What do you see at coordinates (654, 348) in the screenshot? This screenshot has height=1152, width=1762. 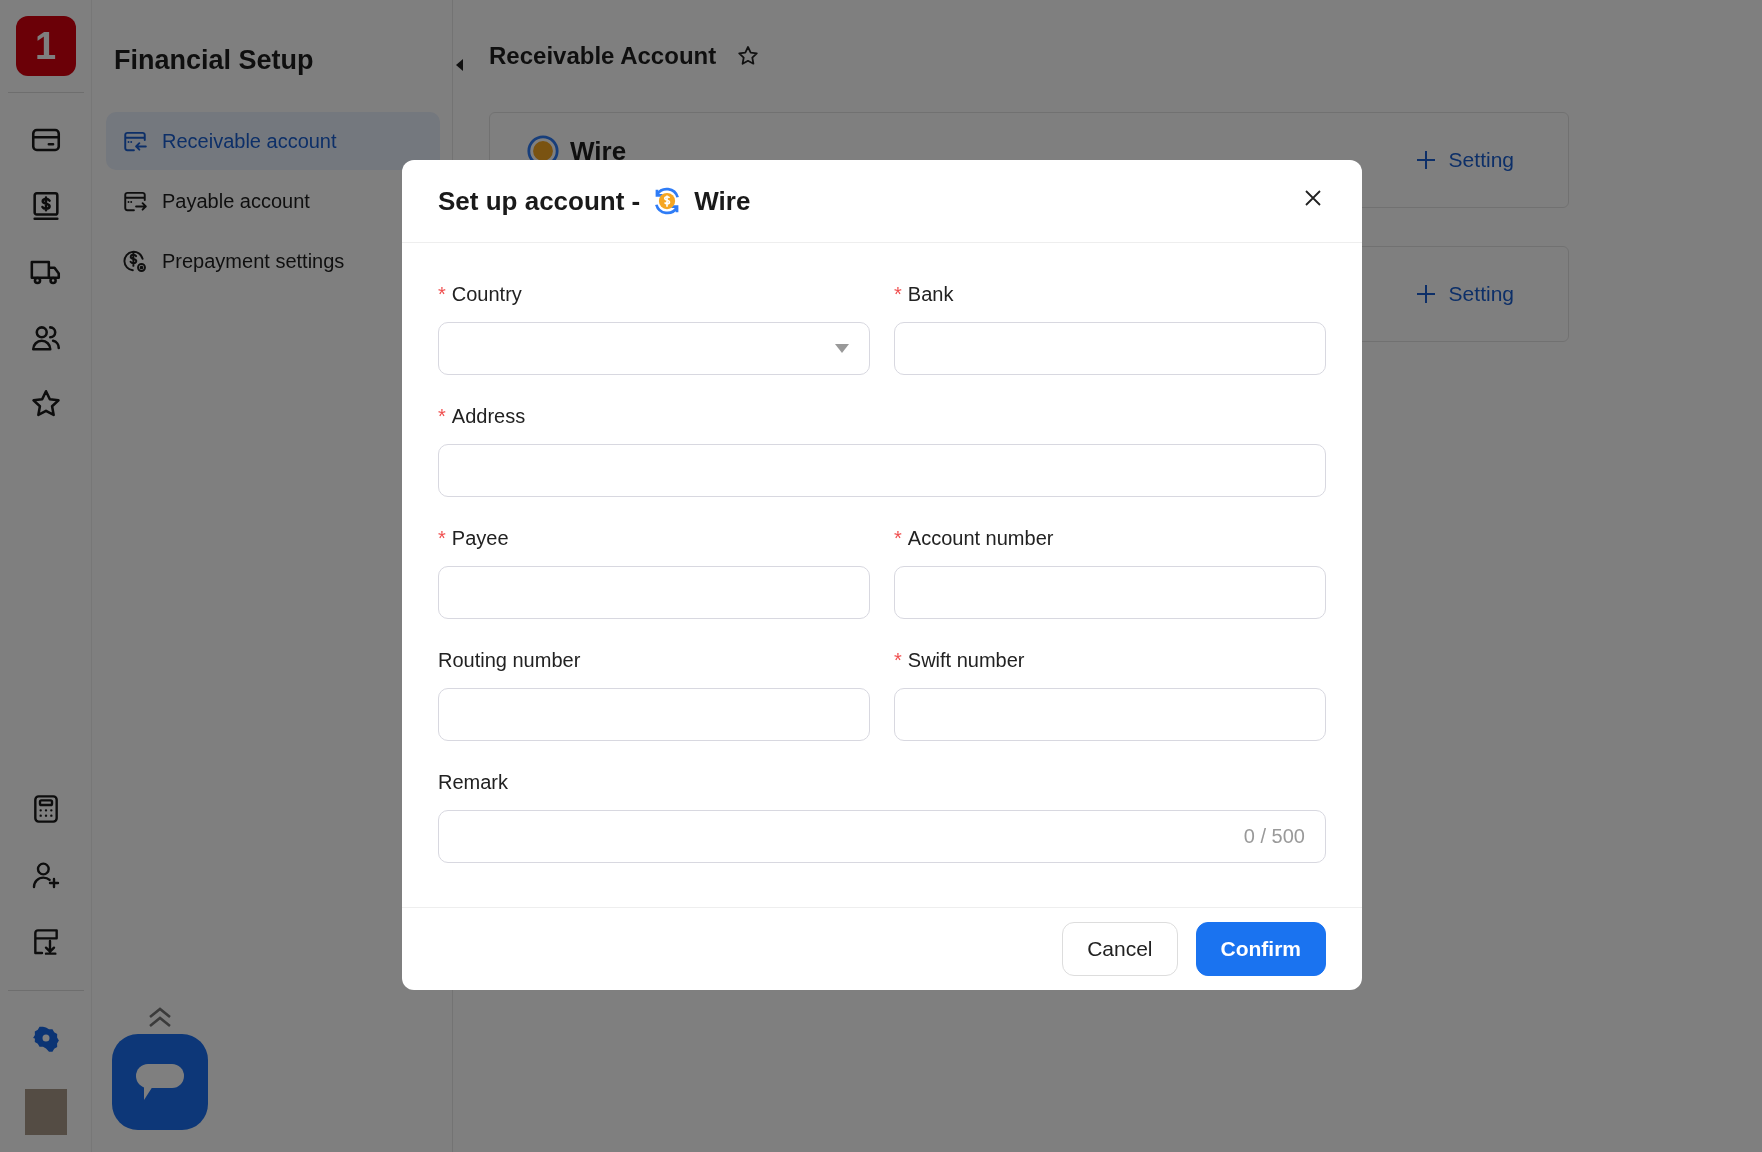 I see `select-field` at bounding box center [654, 348].